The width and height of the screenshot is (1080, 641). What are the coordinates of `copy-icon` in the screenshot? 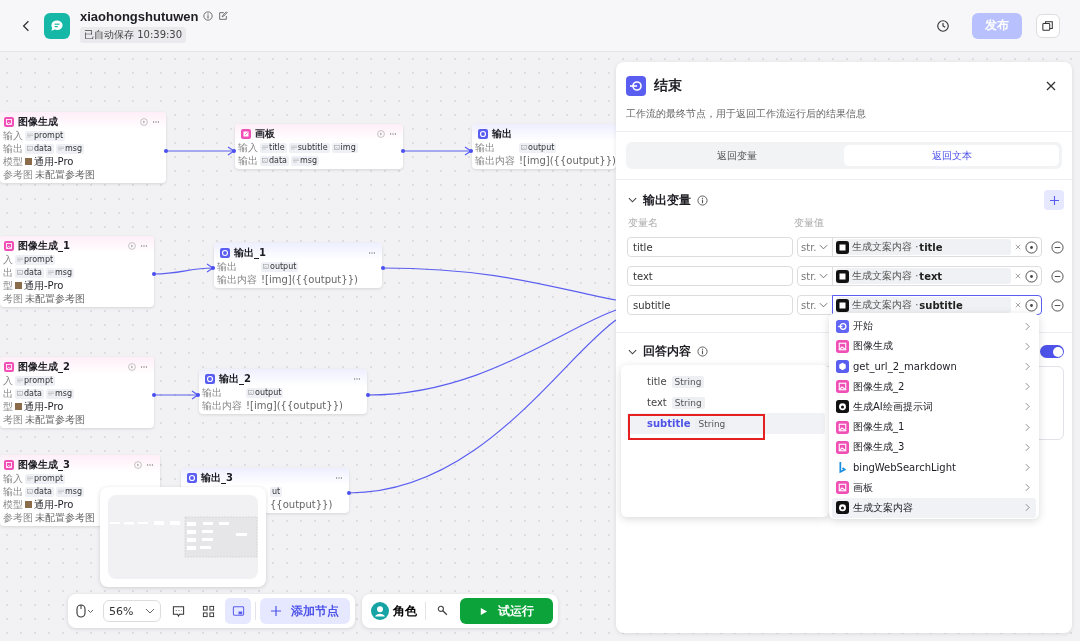 It's located at (1048, 25).